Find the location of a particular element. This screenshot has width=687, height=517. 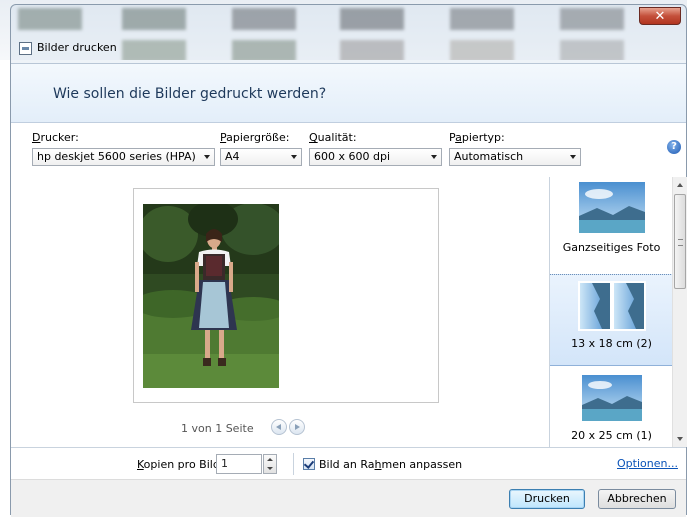

divider is located at coordinates (293, 464).